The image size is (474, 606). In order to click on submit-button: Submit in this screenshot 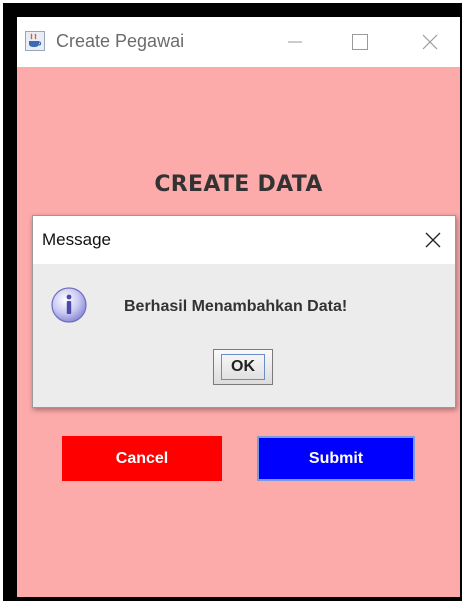, I will do `click(336, 458)`.